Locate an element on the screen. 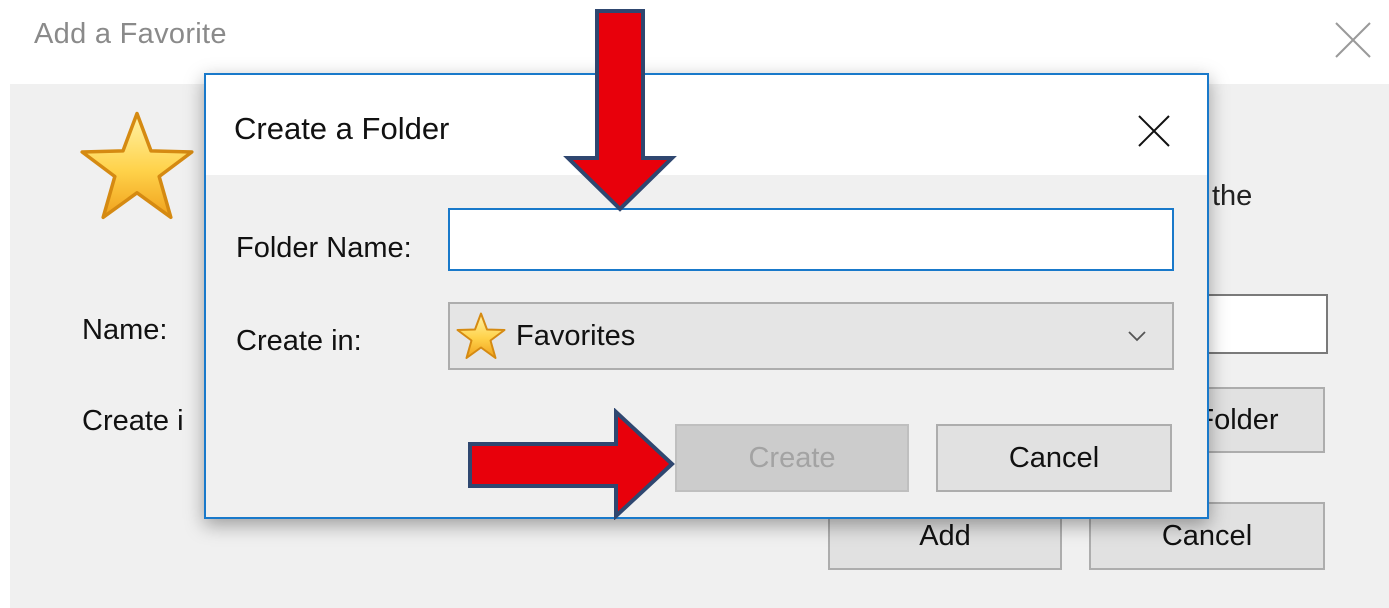 This screenshot has width=1389, height=608. dialog-titlebar: Create a Folder is located at coordinates (706, 125).